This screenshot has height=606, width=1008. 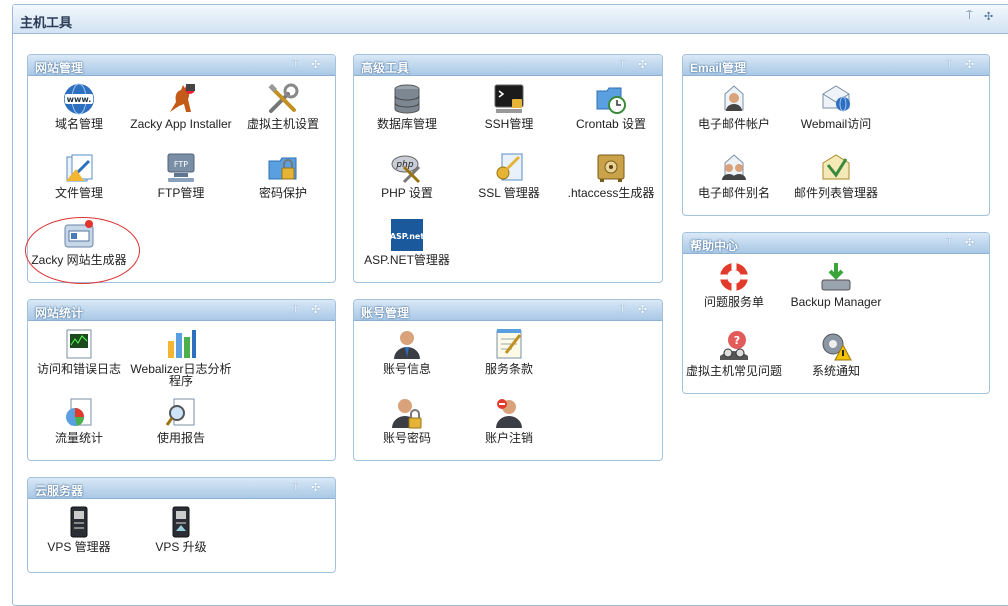 What do you see at coordinates (611, 124) in the screenshot?
I see `item-label: Crontab 设置` at bounding box center [611, 124].